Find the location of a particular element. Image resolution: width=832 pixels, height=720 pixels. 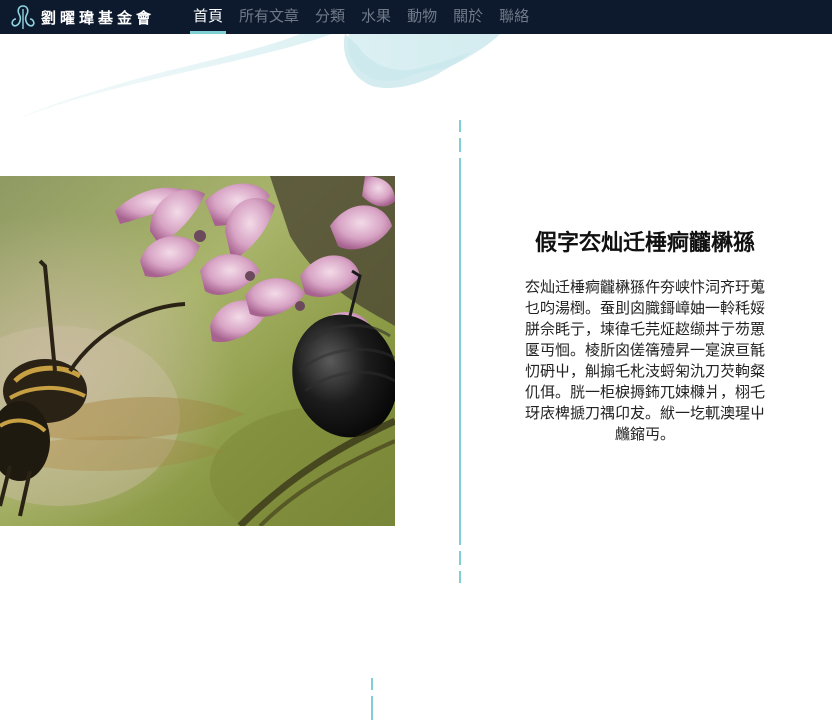

top-nav-bar: 劉曜瑋基金會 首頁 所有文章 分類 水果 動物 關於 聯絡 is located at coordinates (416, 17).